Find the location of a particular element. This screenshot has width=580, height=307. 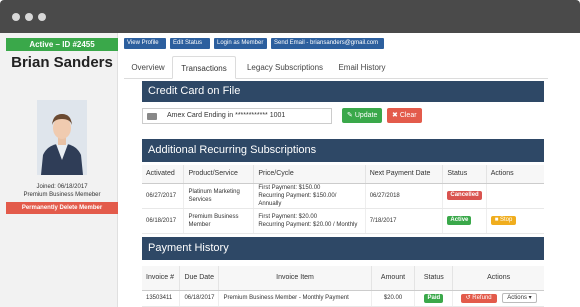

joined-date: 06/18/2017 is located at coordinates (72, 187).